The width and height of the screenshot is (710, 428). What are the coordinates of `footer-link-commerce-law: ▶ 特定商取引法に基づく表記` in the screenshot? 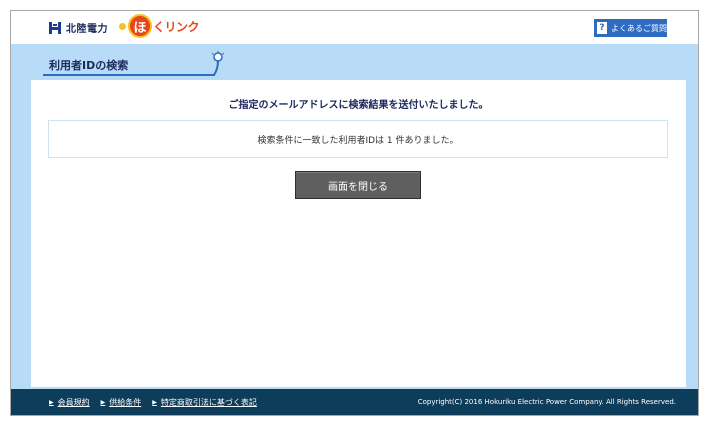 It's located at (204, 402).